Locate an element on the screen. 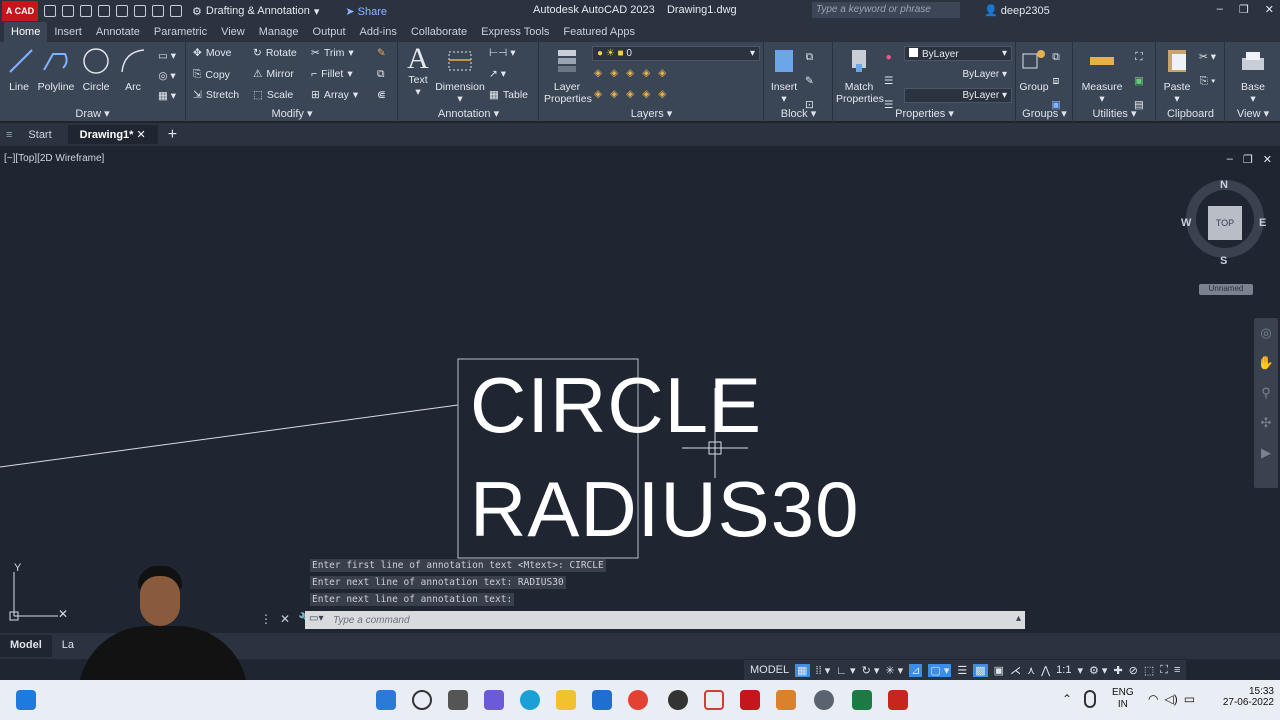 The height and width of the screenshot is (720, 1280). layers-panel-label: Layers ▾ is located at coordinates (651, 113).